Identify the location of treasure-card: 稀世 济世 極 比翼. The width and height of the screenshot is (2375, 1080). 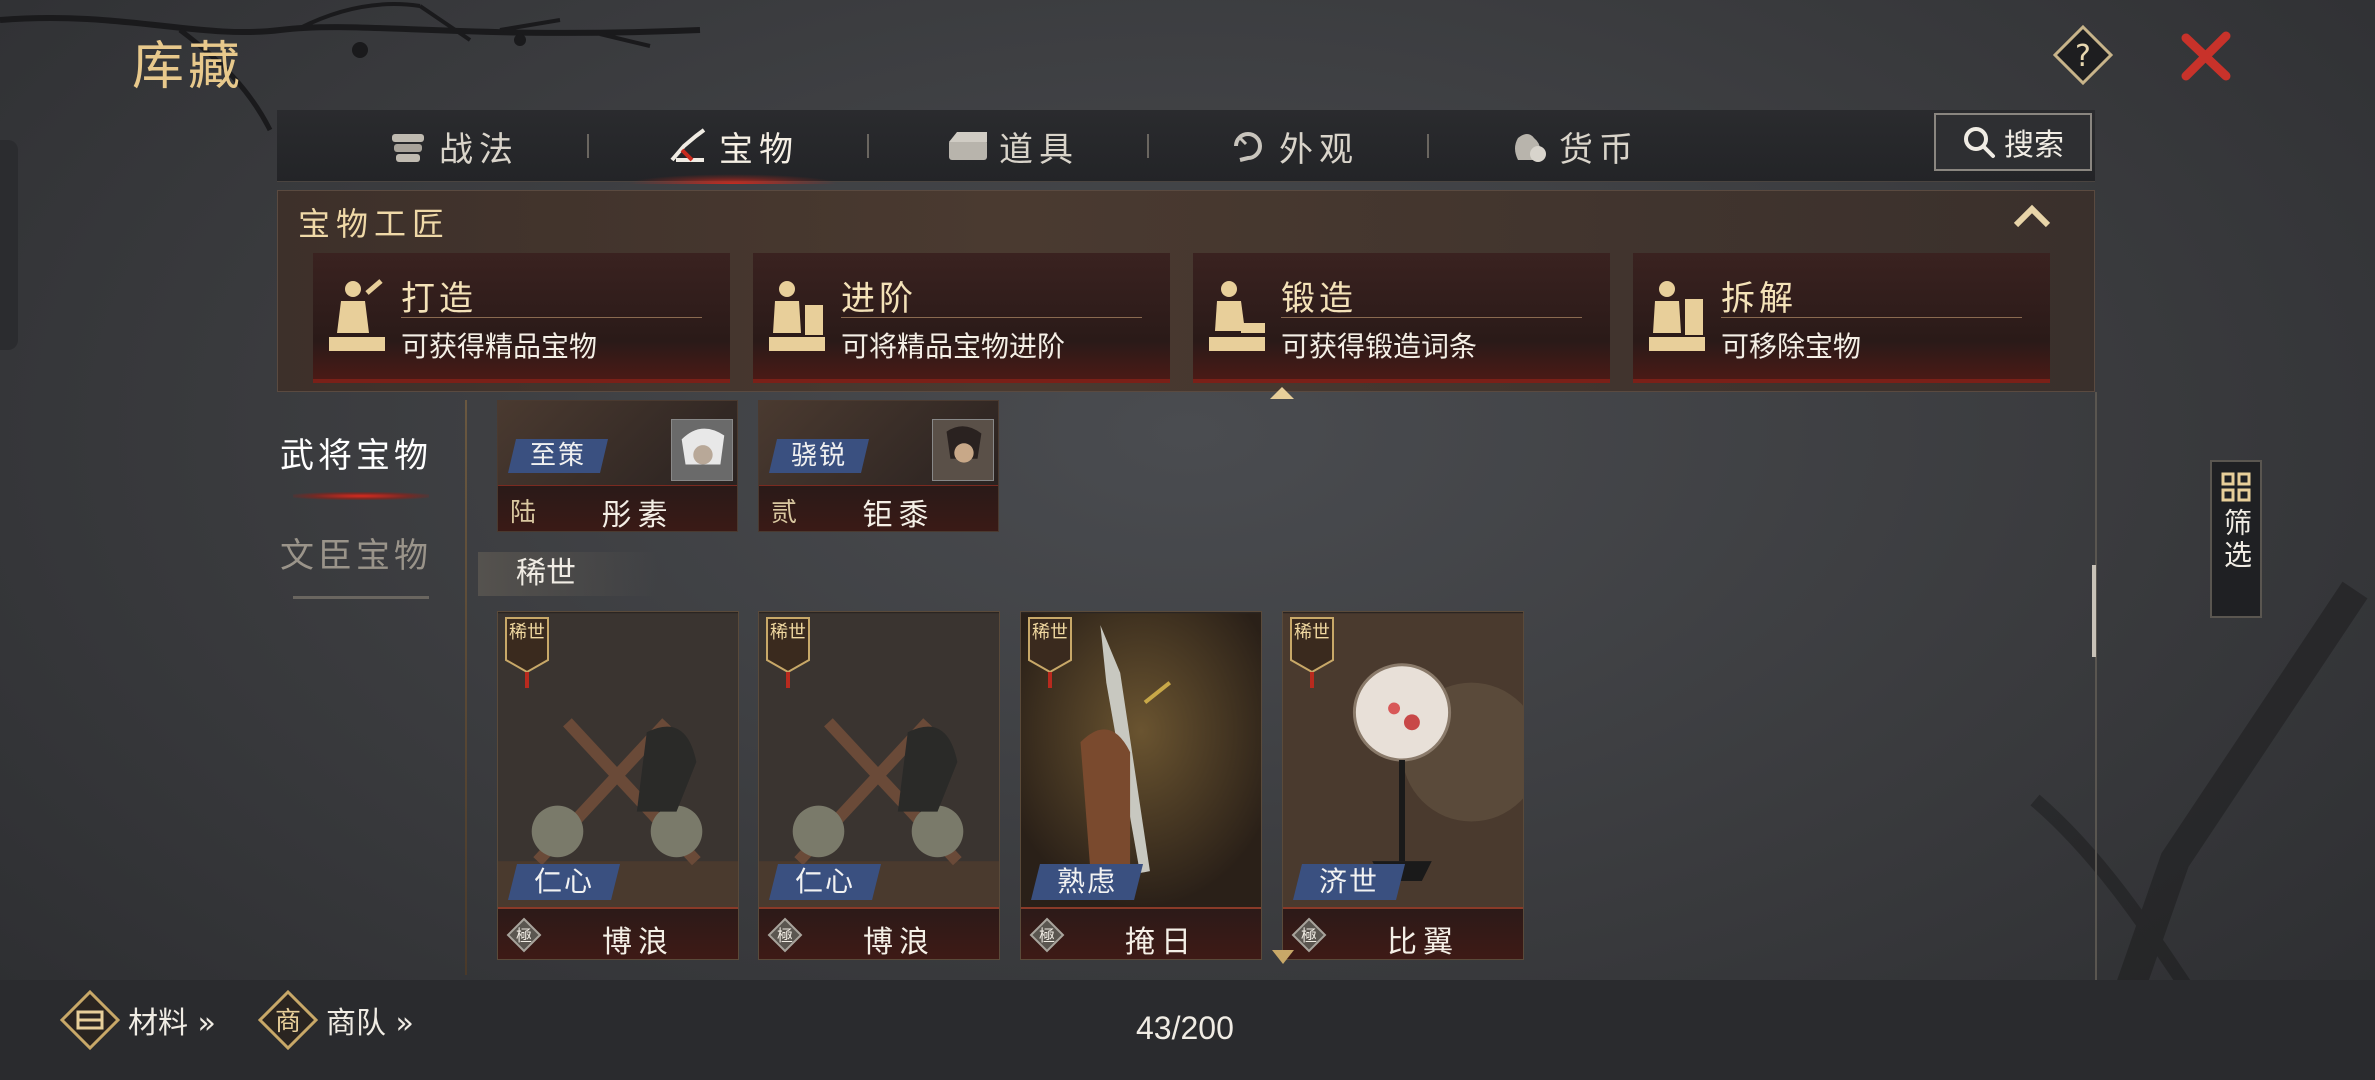
(1403, 785).